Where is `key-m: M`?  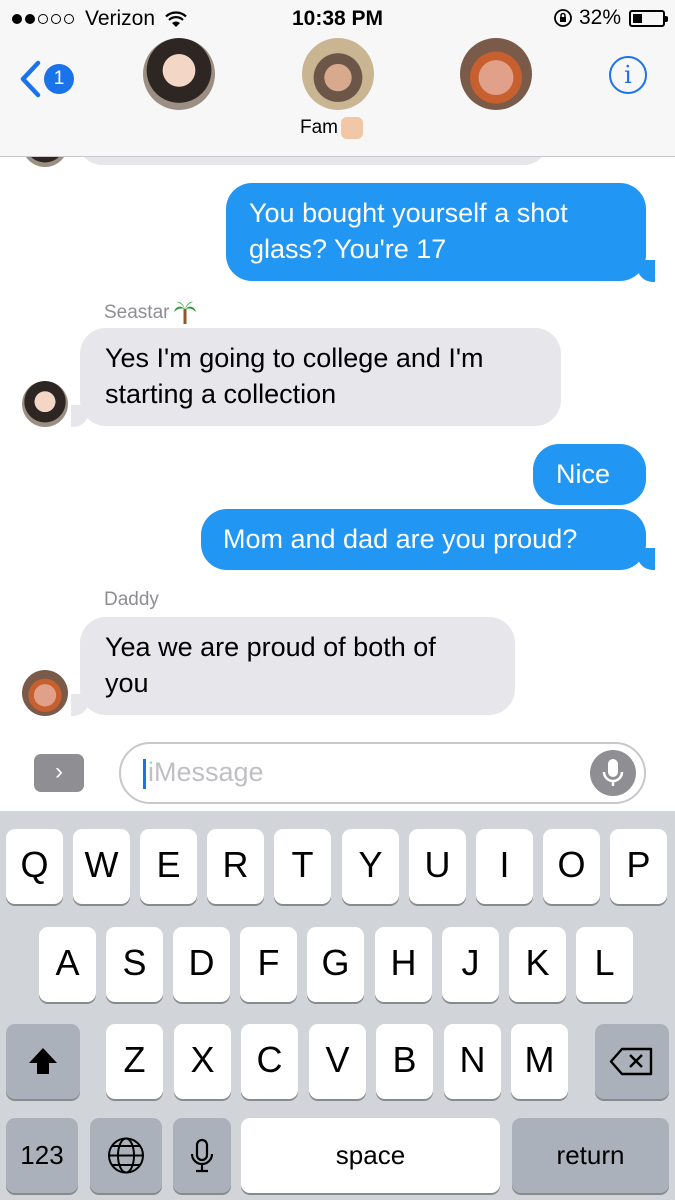
key-m: M is located at coordinates (539, 1061).